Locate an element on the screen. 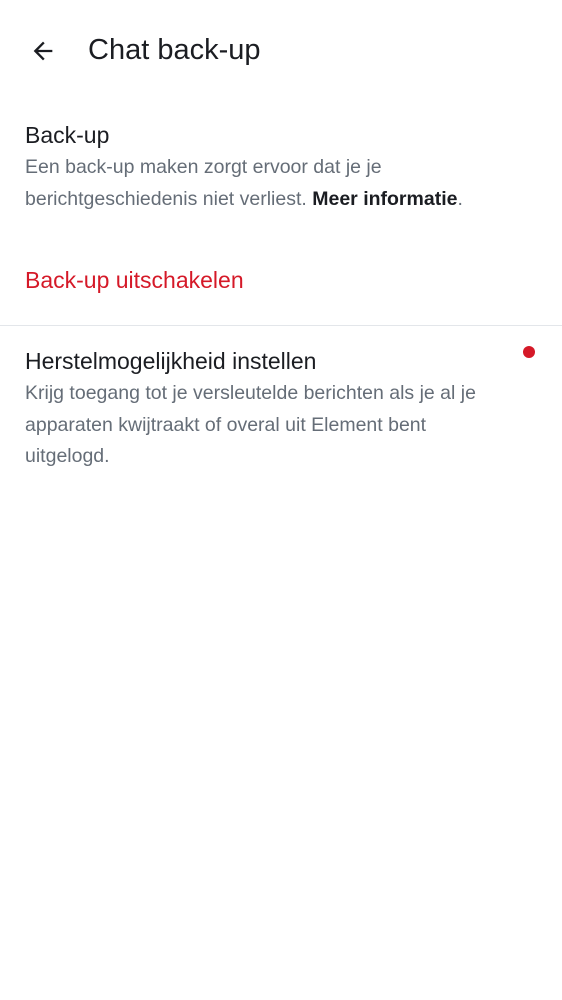 The image size is (562, 1000). more-info-link: Meer informatie is located at coordinates (384, 199).